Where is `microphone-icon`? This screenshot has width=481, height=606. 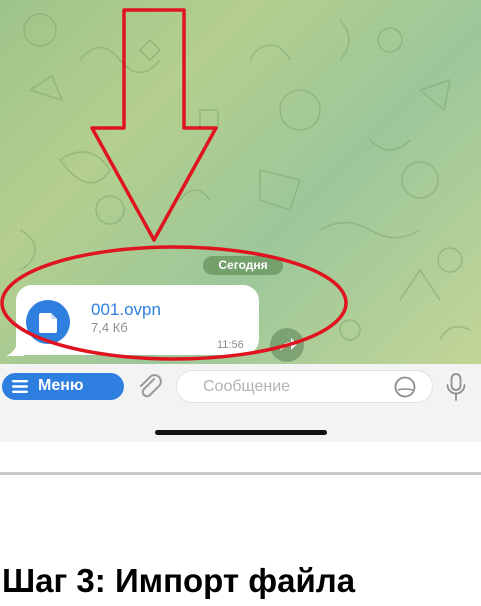 microphone-icon is located at coordinates (456, 387).